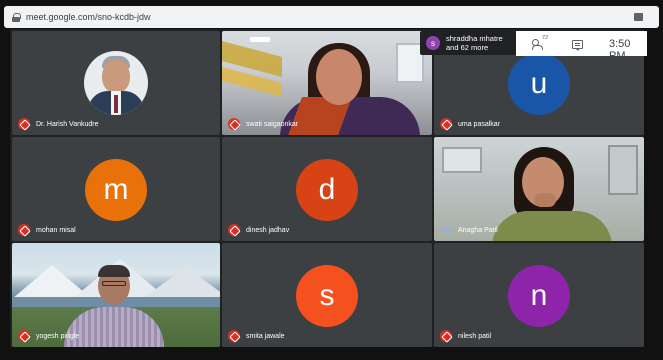 Image resolution: width=663 pixels, height=360 pixels. Describe the element at coordinates (478, 230) in the screenshot. I see `participant-name: Anagha Patil` at that location.